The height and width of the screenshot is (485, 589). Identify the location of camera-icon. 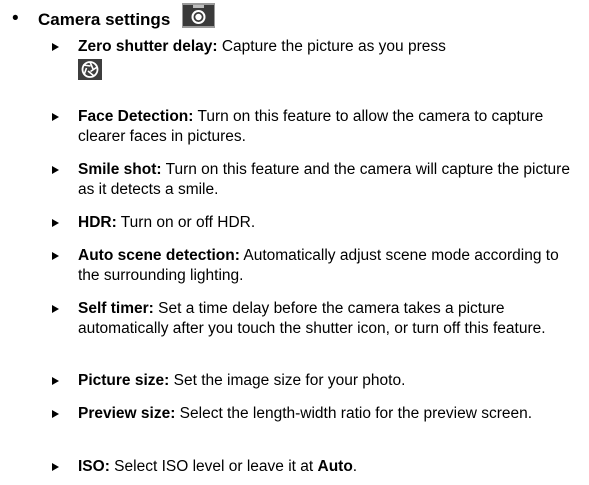
(198, 15).